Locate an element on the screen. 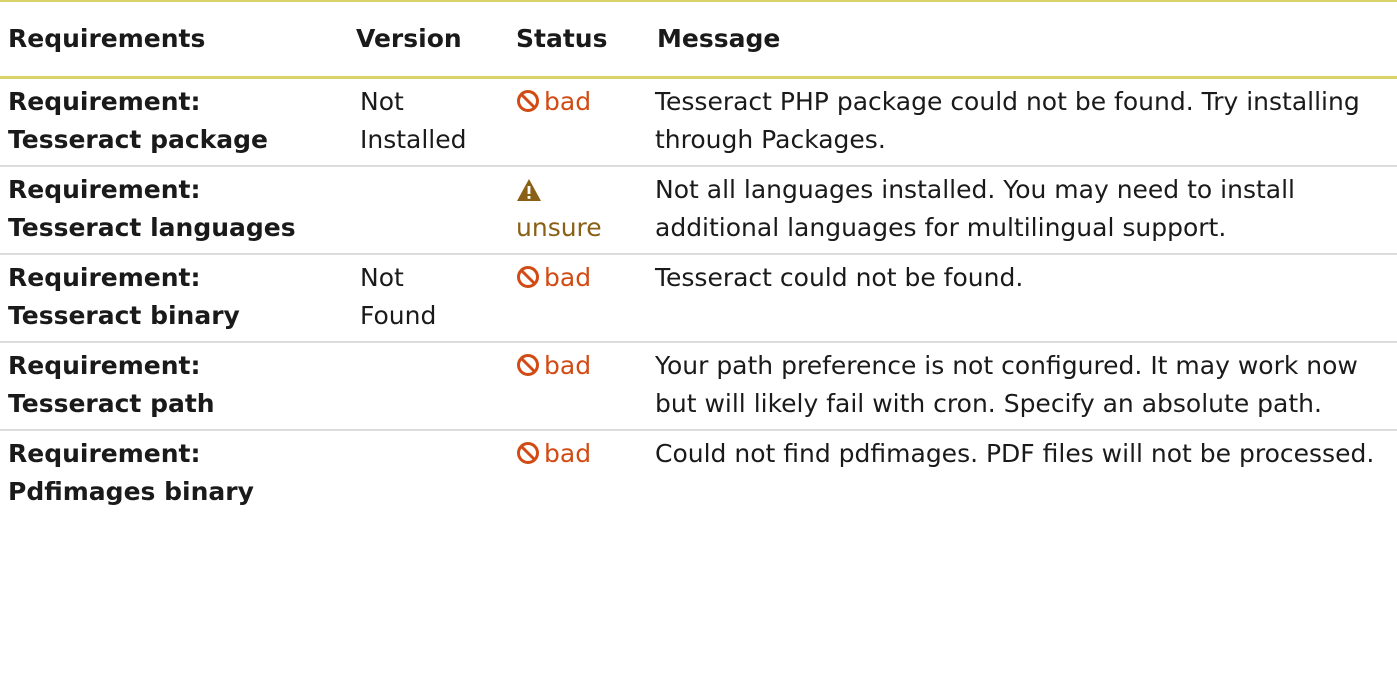 The image size is (1397, 689). table-header-row: Requirements Version Status Message is located at coordinates (698, 40).